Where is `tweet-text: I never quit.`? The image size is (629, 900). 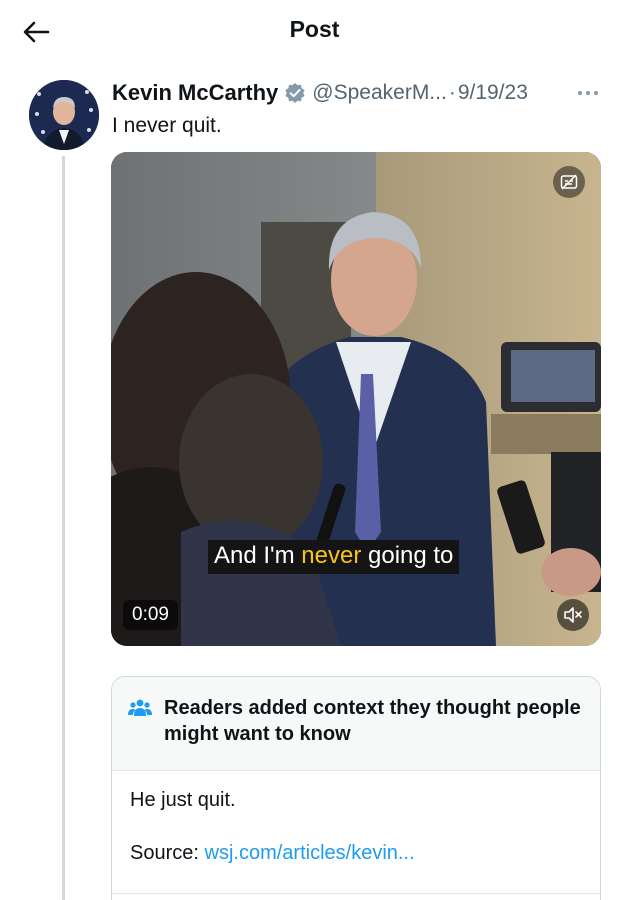 tweet-text: I never quit. is located at coordinates (167, 125).